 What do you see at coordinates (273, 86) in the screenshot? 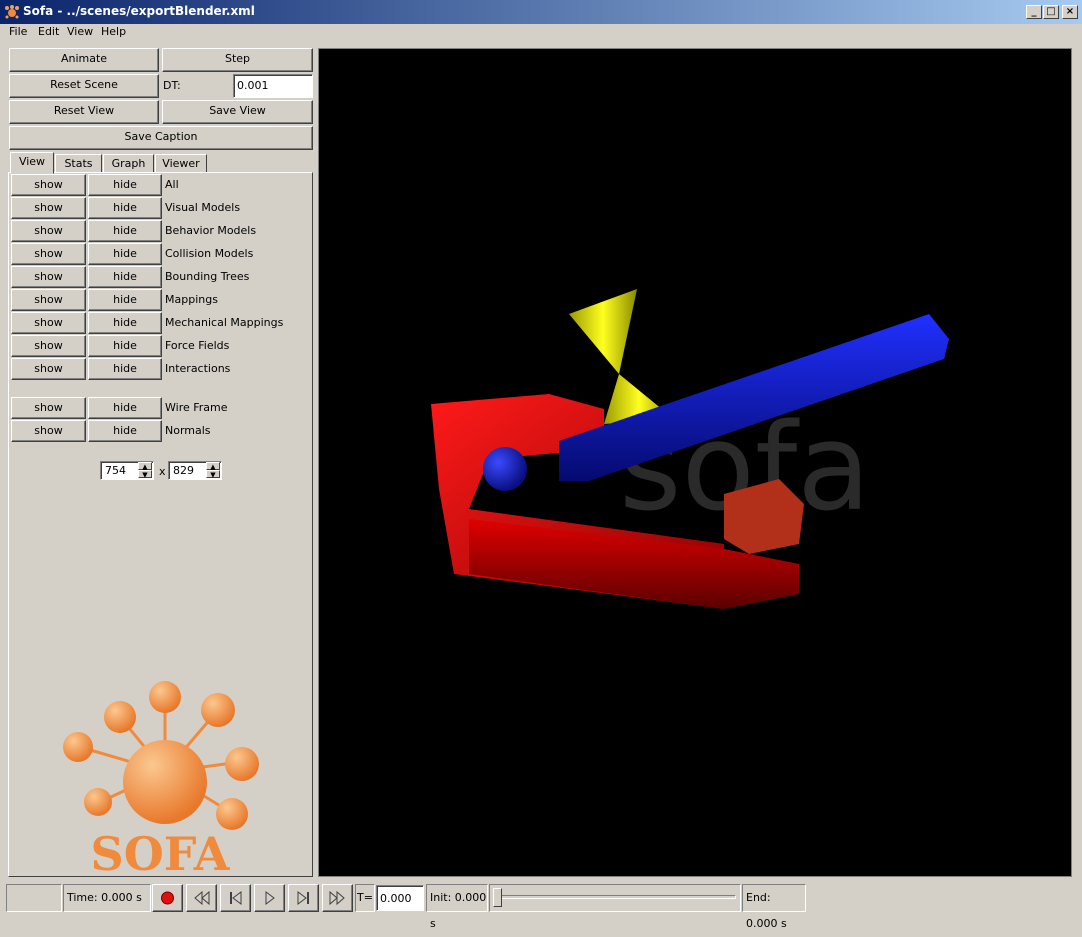
I see `dt-input: 0.001` at bounding box center [273, 86].